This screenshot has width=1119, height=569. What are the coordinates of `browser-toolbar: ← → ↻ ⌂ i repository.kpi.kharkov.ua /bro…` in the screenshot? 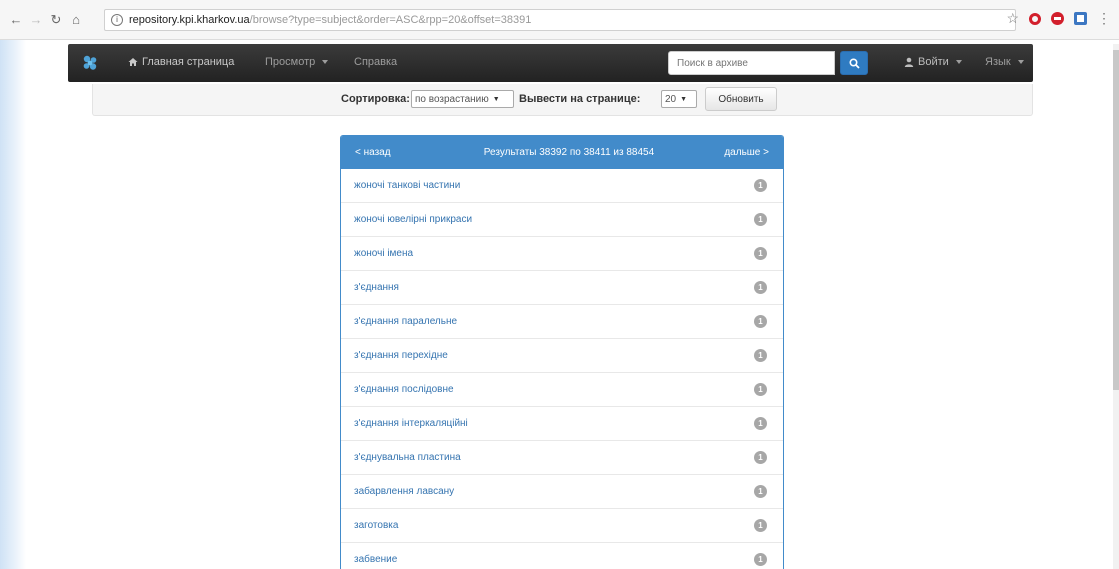 It's located at (559, 20).